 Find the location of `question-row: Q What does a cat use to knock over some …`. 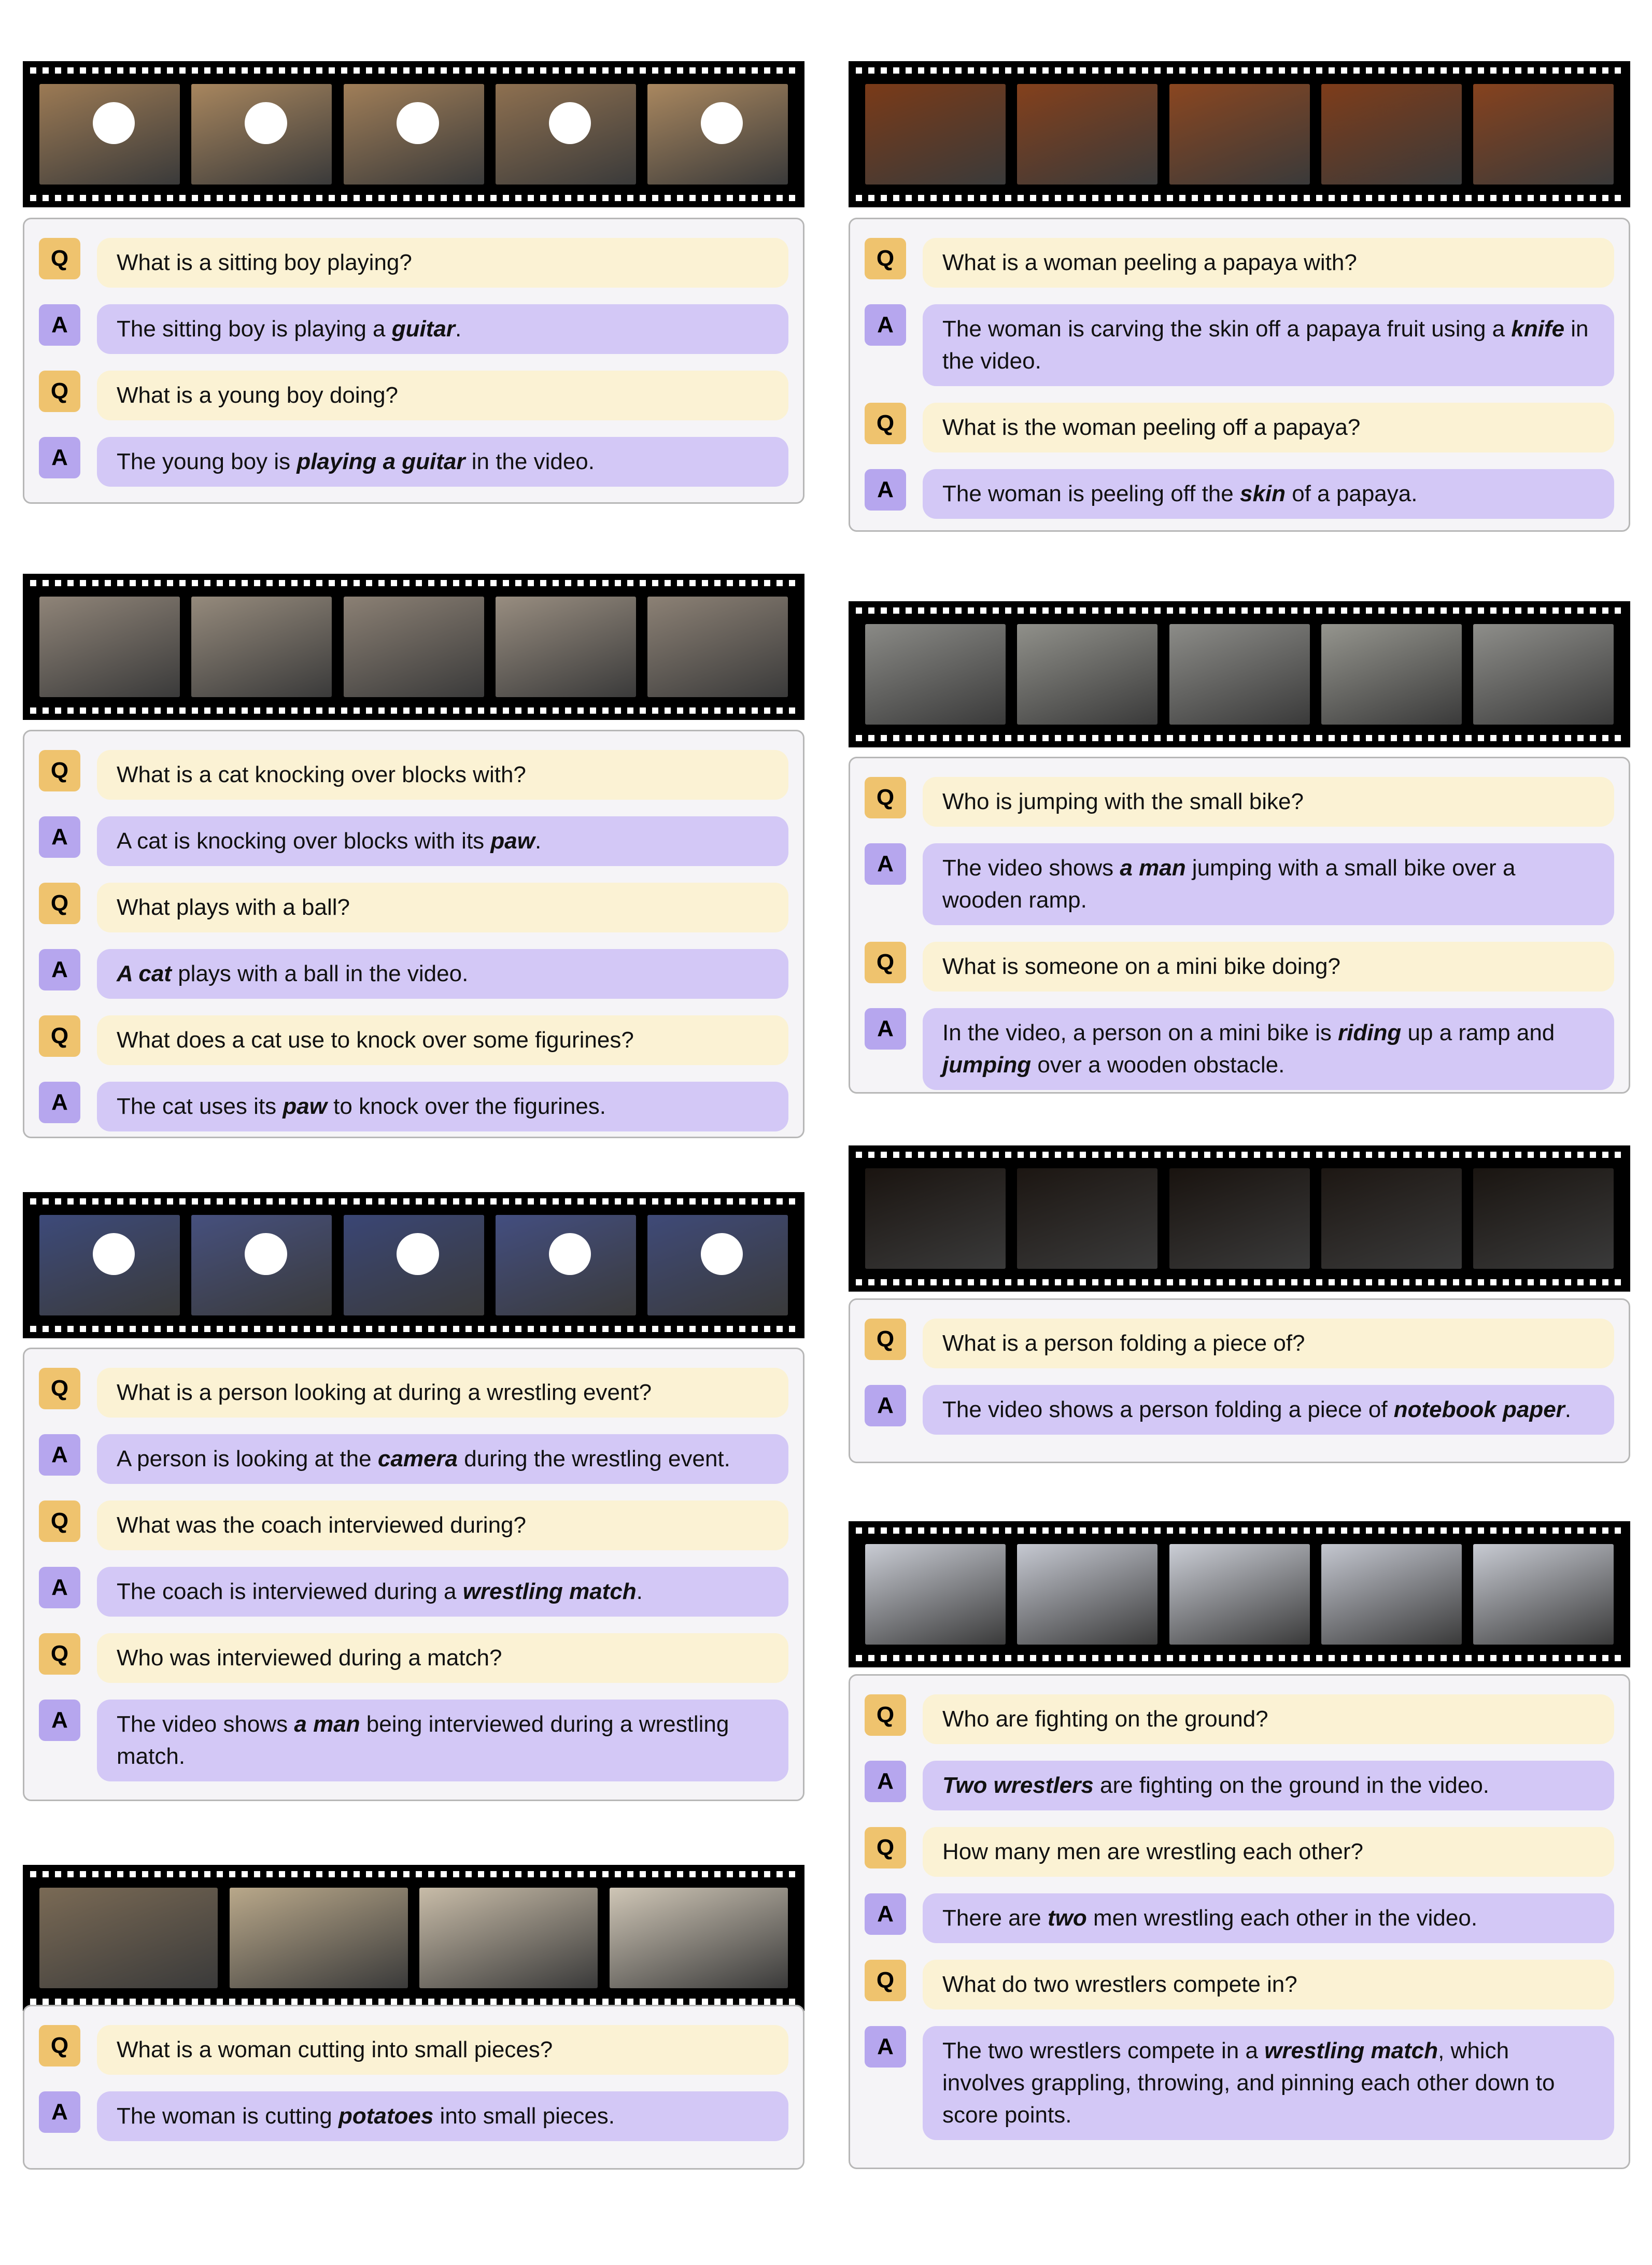

question-row: Q What does a cat use to knock over some … is located at coordinates (414, 1040).